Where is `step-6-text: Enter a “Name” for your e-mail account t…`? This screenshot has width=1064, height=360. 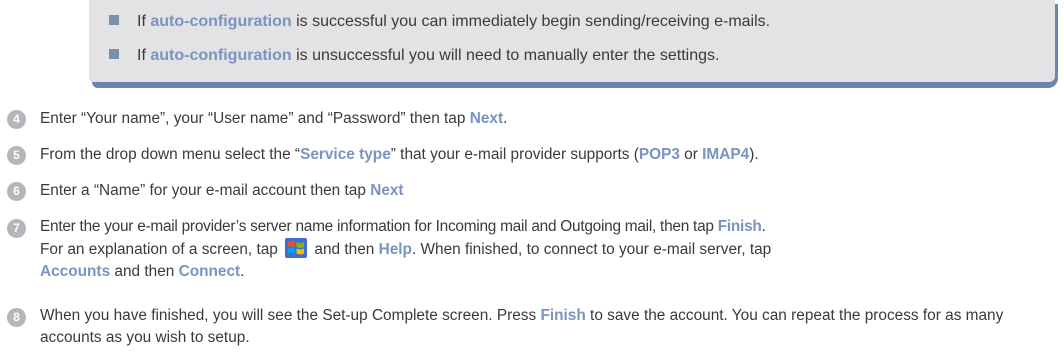 step-6-text: Enter a “Name” for your e-mail account t… is located at coordinates (222, 190).